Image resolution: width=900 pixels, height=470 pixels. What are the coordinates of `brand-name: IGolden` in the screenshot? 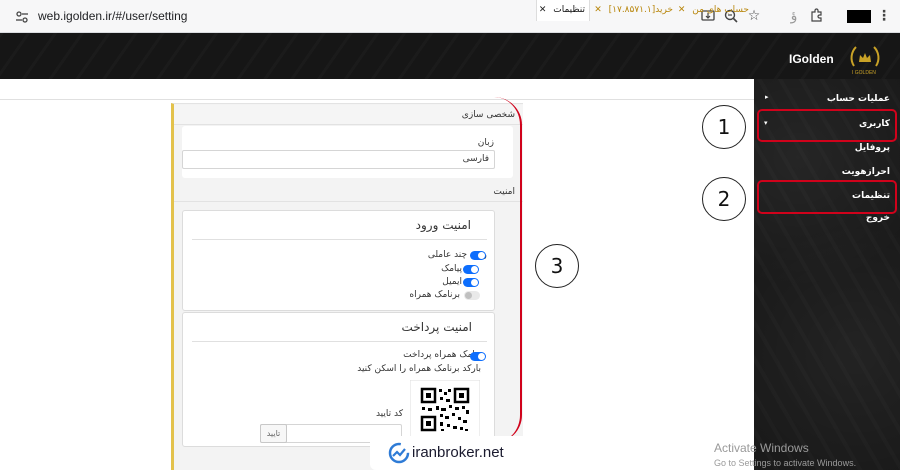 It's located at (811, 59).